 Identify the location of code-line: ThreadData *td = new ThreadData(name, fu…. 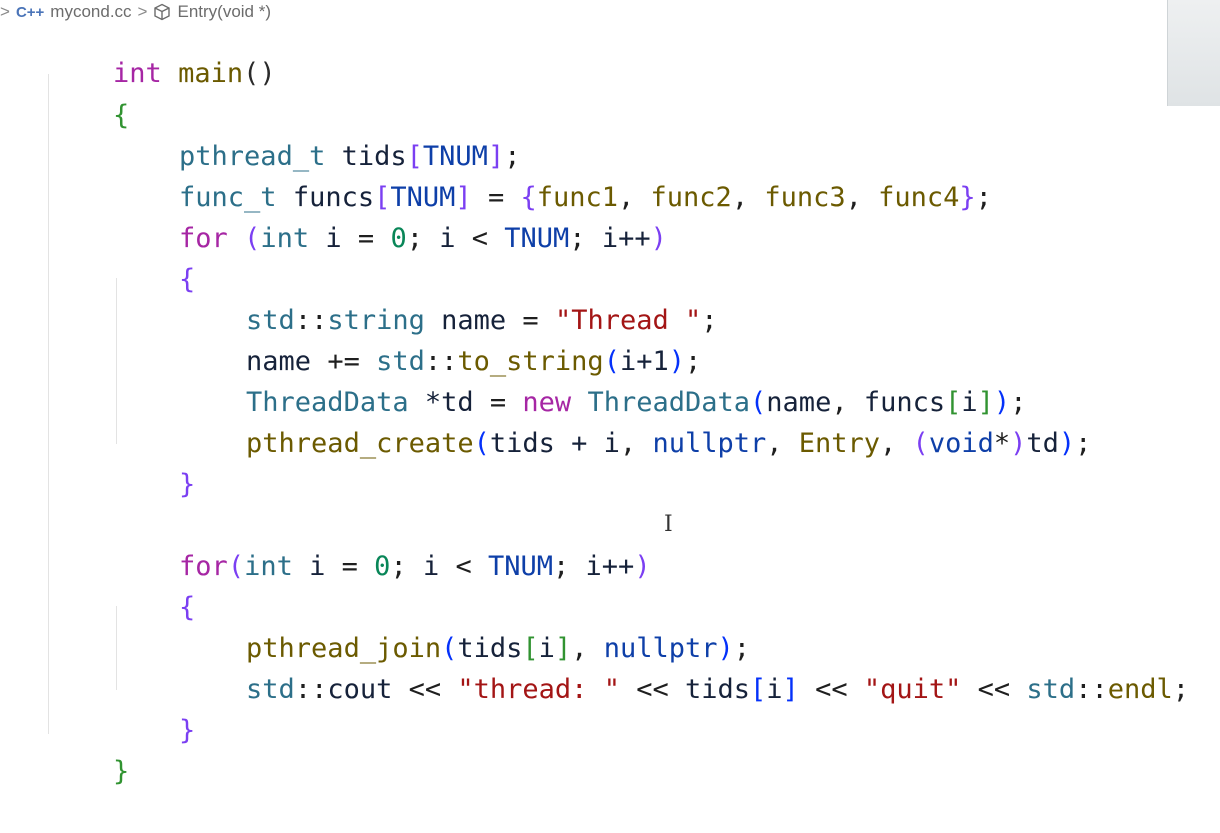
(603, 379).